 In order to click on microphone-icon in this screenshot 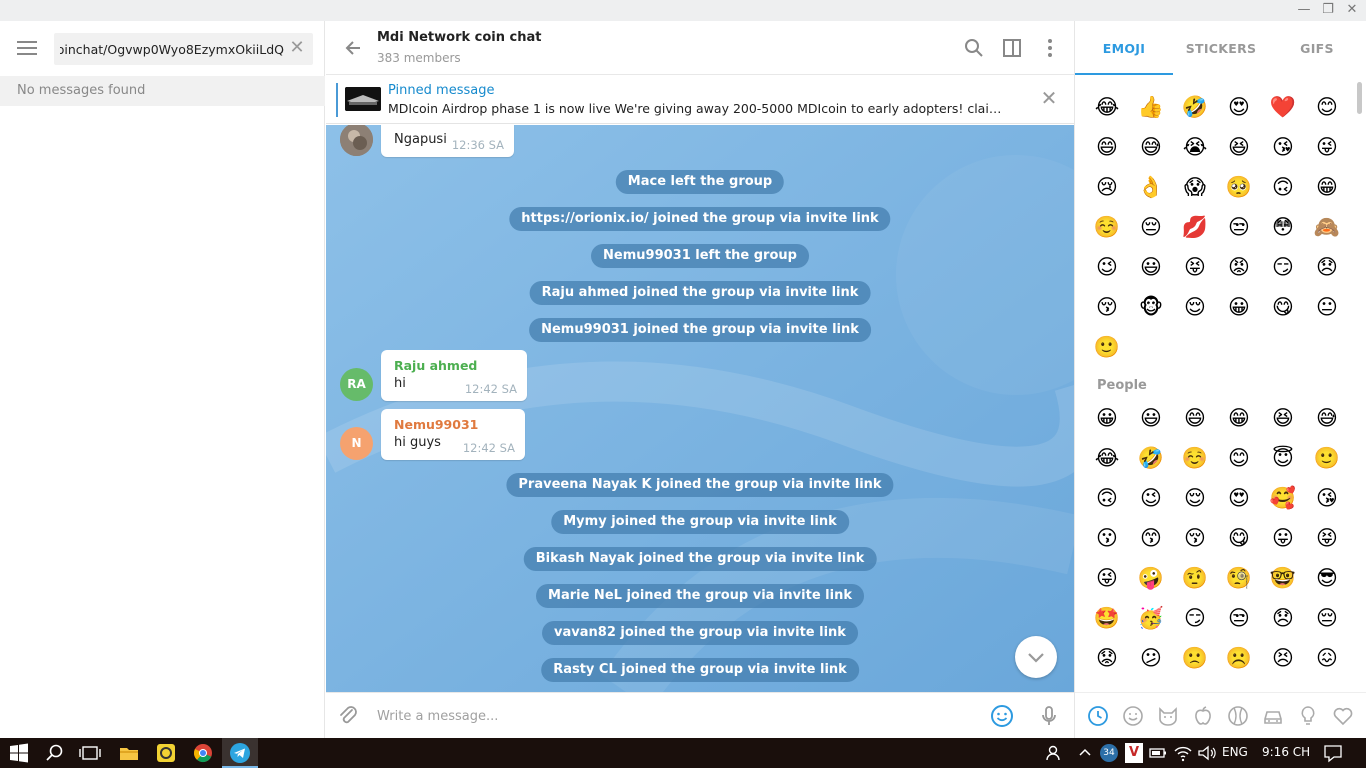, I will do `click(1049, 716)`.